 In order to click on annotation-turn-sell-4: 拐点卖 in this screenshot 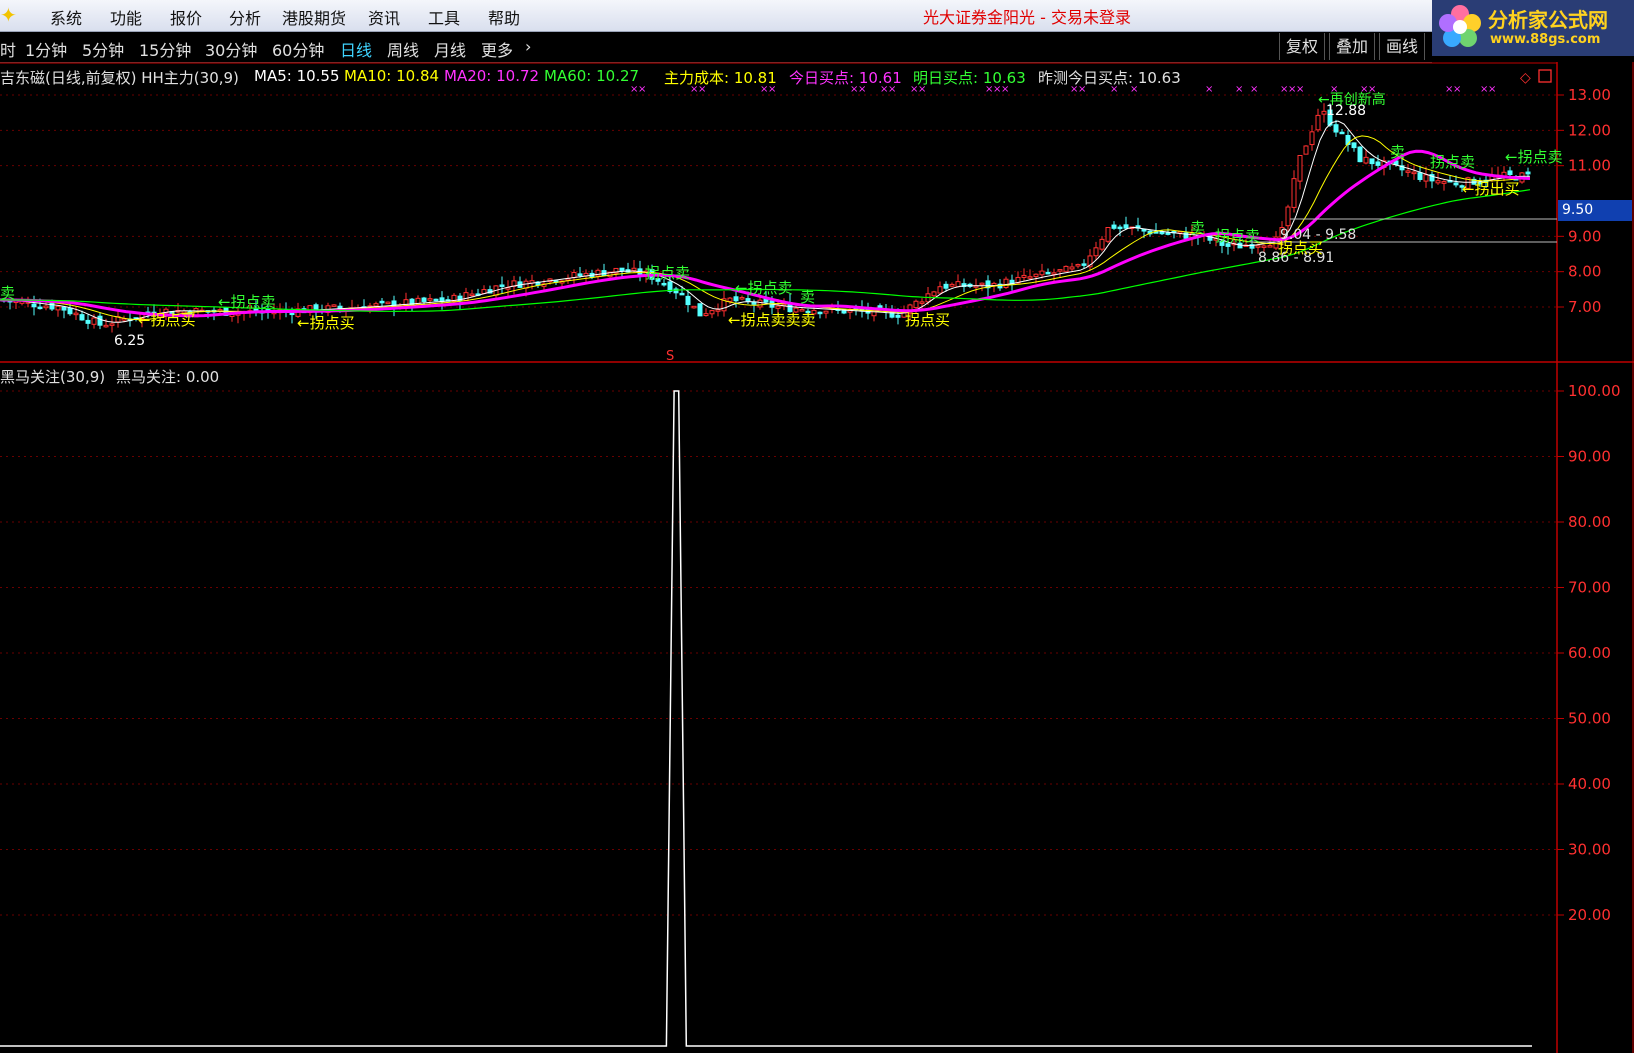, I will do `click(667, 273)`.